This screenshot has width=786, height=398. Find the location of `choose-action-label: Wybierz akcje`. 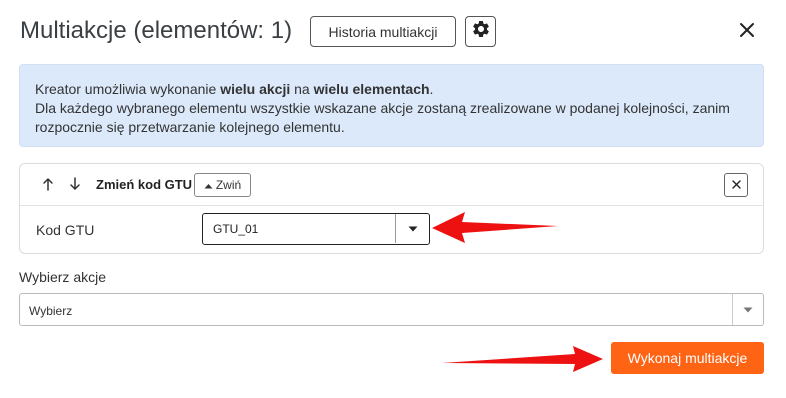

choose-action-label: Wybierz akcje is located at coordinates (63, 277).